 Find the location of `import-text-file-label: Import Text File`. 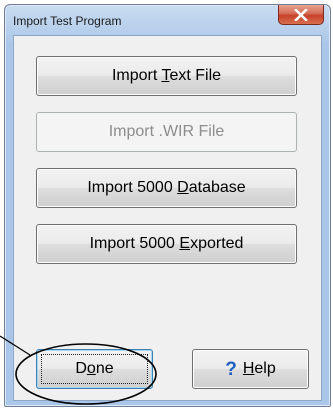

import-text-file-label: Import Text File is located at coordinates (166, 76).